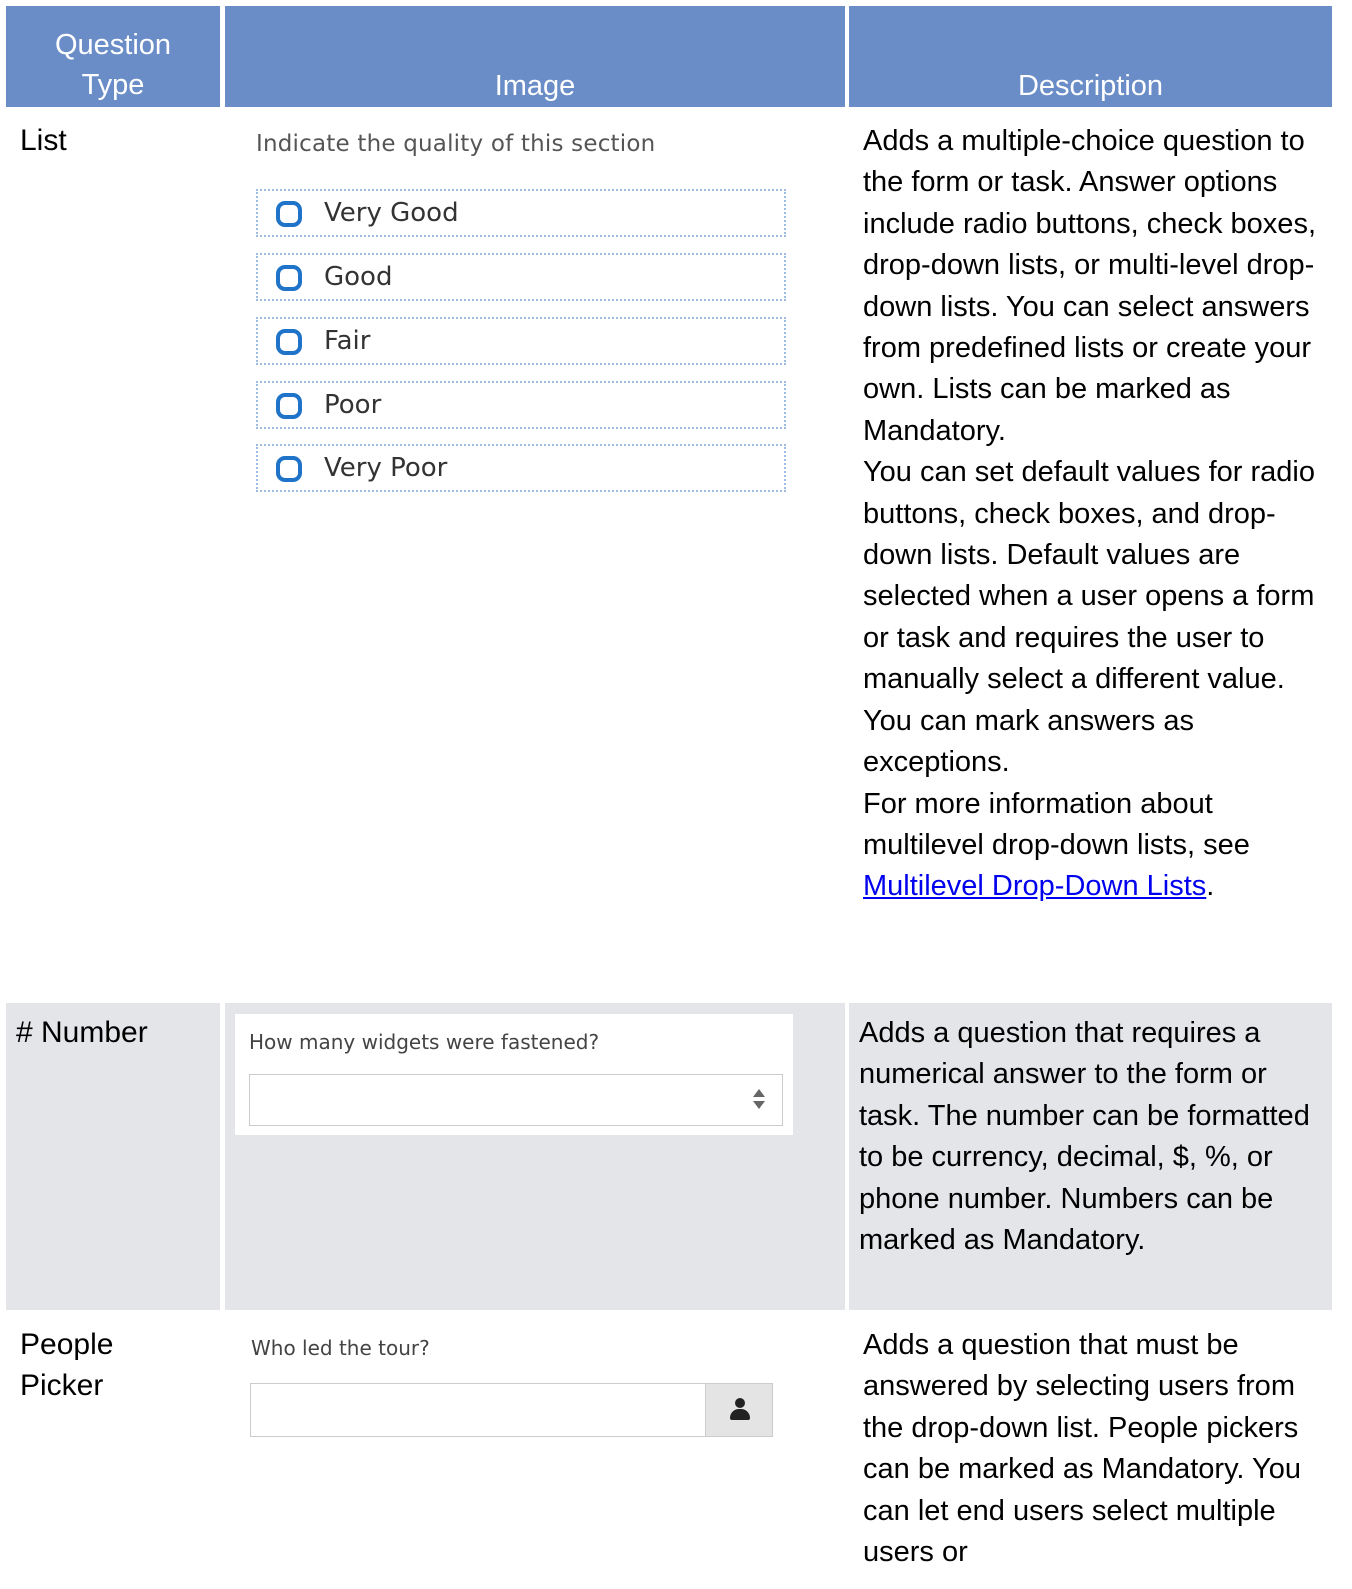 The height and width of the screenshot is (1589, 1352). Describe the element at coordinates (521, 277) in the screenshot. I see `list-option: Good` at that location.